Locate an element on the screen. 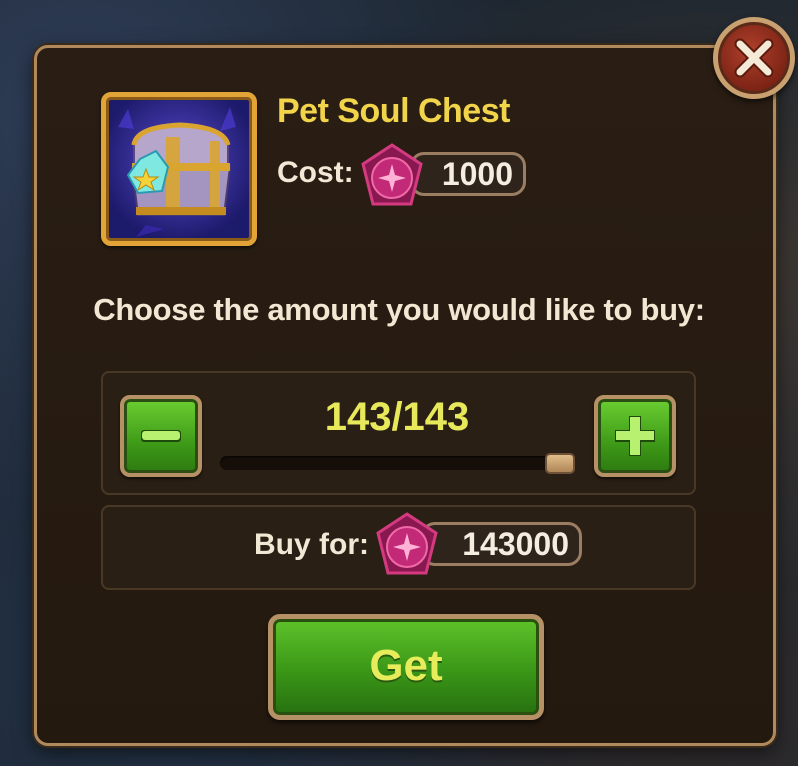 The height and width of the screenshot is (766, 798). slider-handle is located at coordinates (560, 463).